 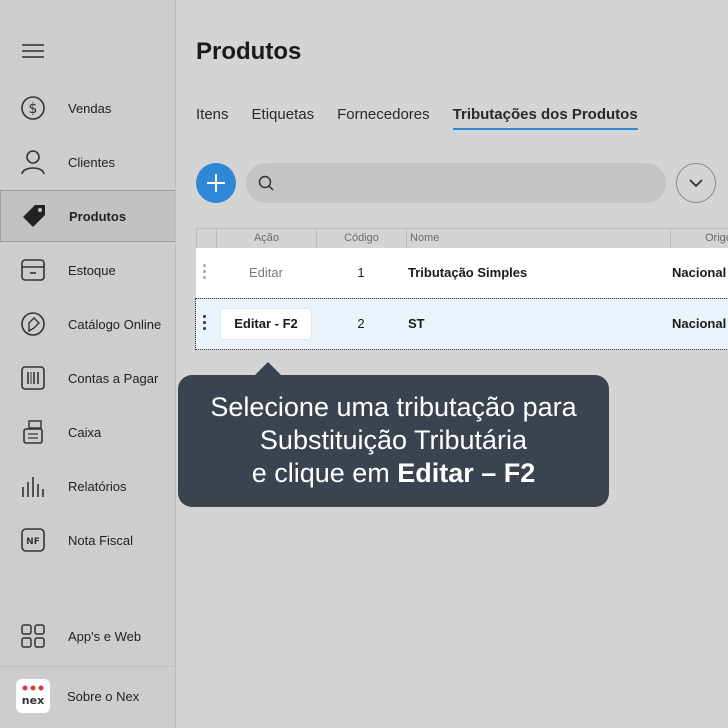 What do you see at coordinates (85, 432) in the screenshot?
I see `sidebar-item-label: Caixa` at bounding box center [85, 432].